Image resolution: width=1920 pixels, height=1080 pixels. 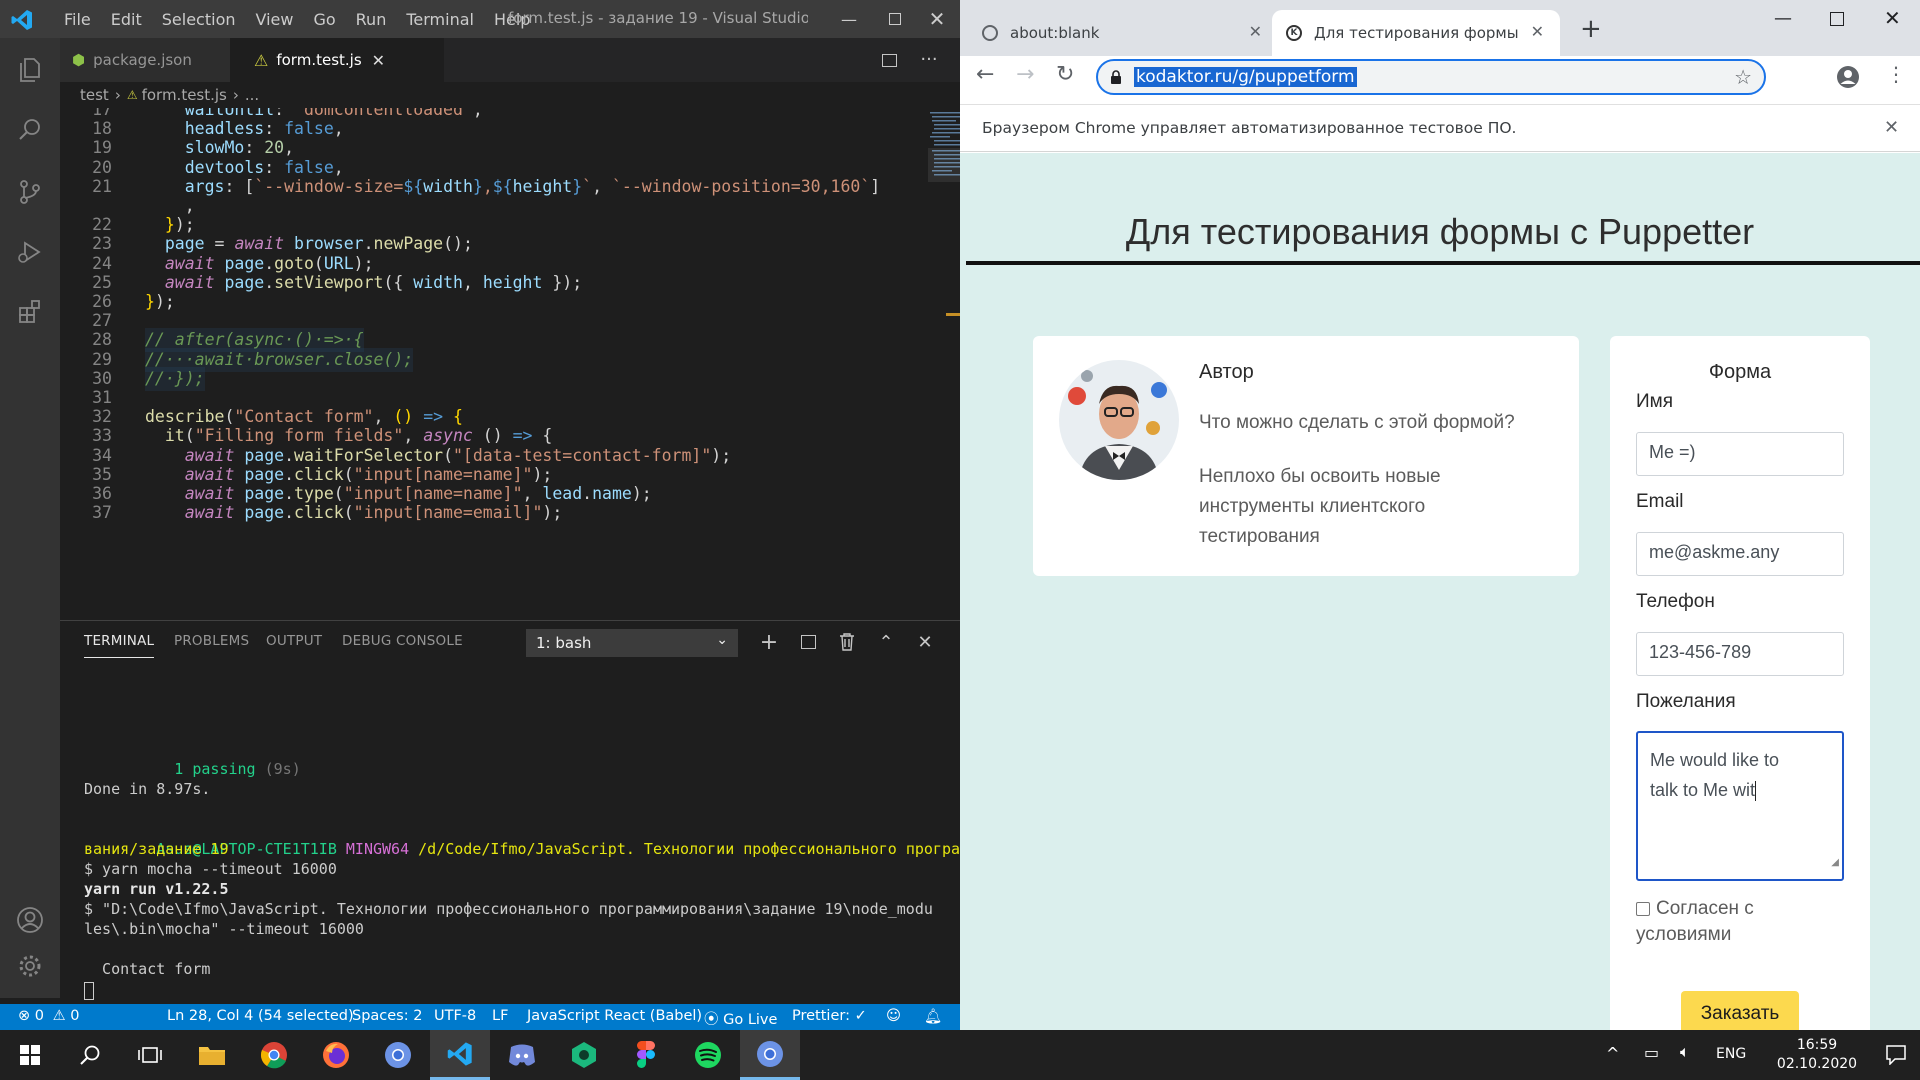 What do you see at coordinates (1685, 1052) in the screenshot?
I see `volume-icon: 🔈︎` at bounding box center [1685, 1052].